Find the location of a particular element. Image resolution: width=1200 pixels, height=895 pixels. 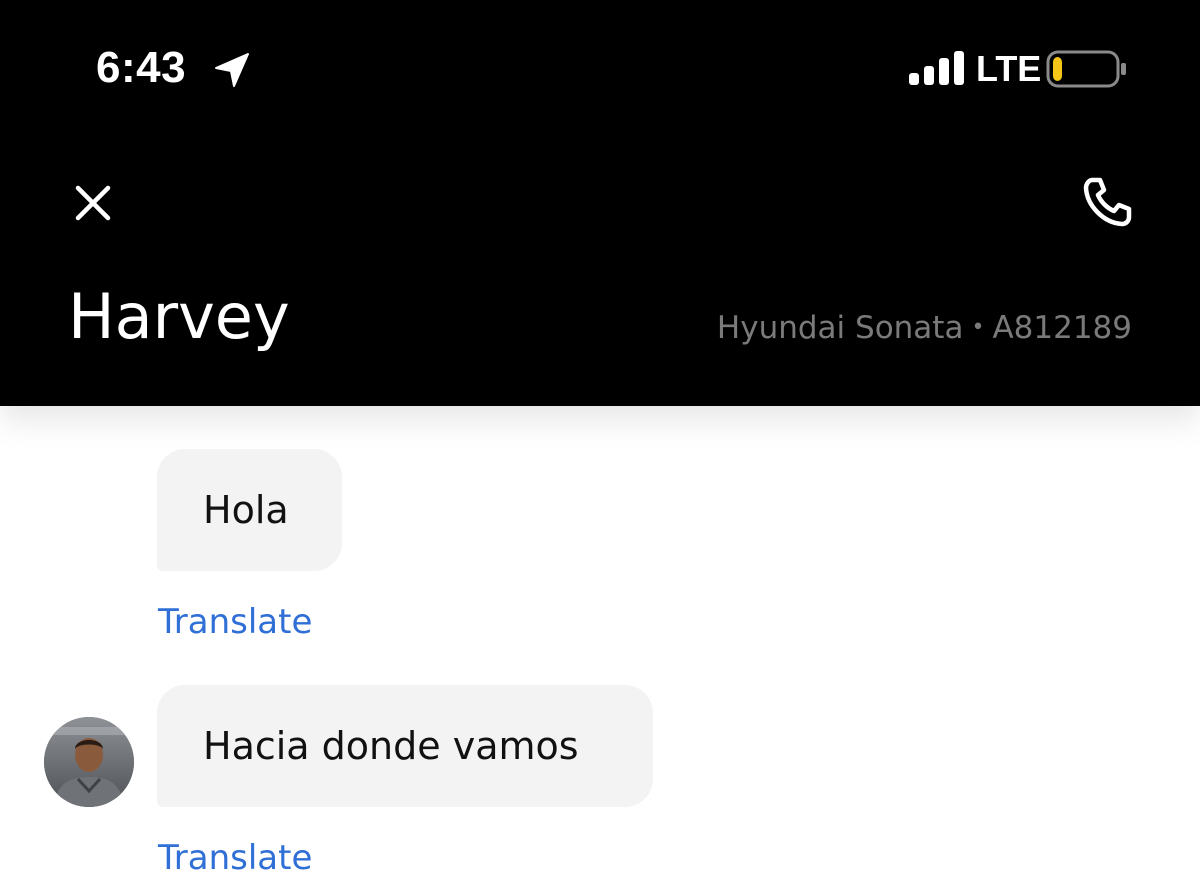

vehicle-info: Hyundai Sonata • A812189 is located at coordinates (924, 328).